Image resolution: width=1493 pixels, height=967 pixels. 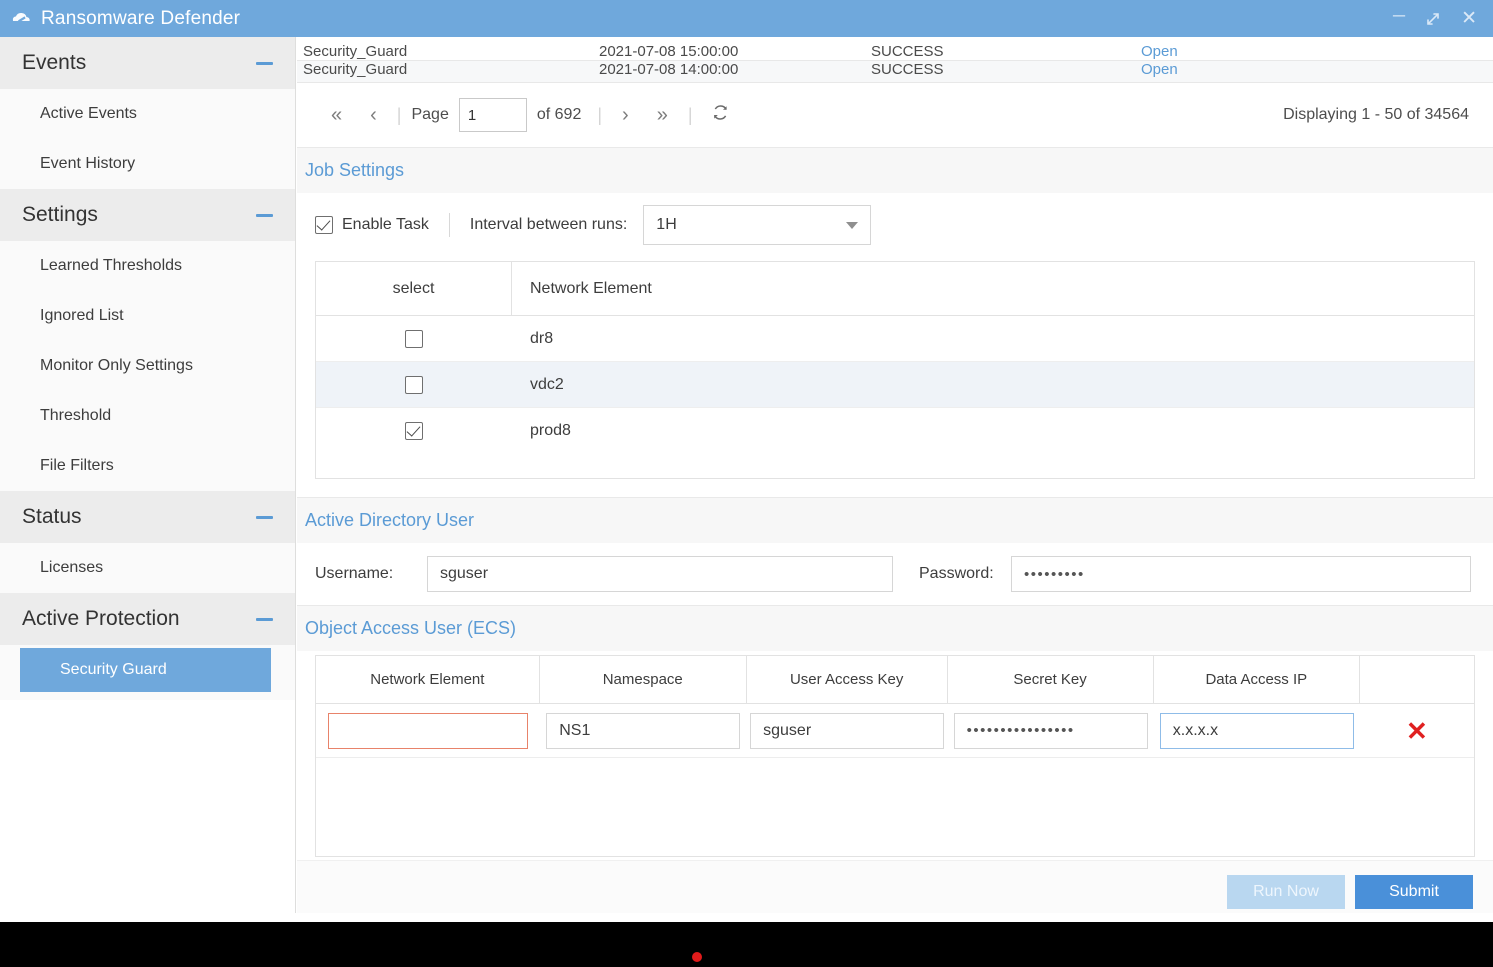 I want to click on data-access-ip-value: x.x.x.x, so click(x=1195, y=730).